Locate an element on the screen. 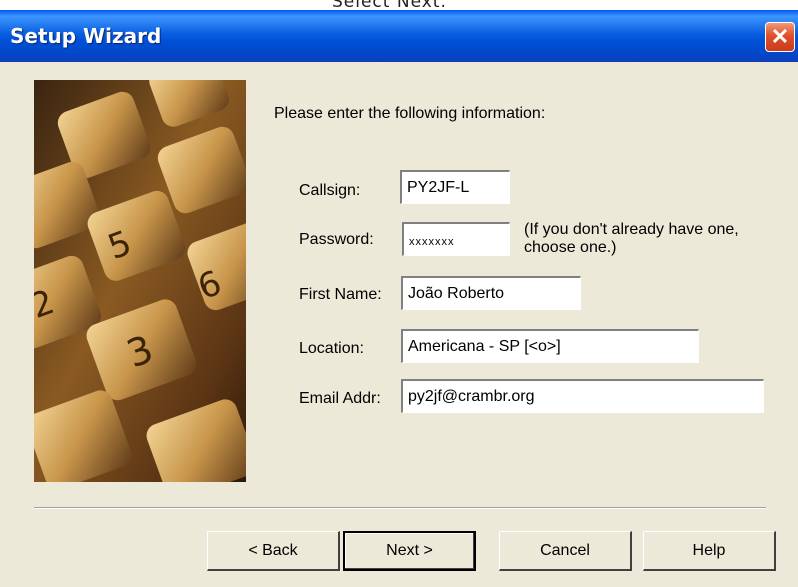 This screenshot has height=587, width=798. cancel-button: Cancel is located at coordinates (565, 551).